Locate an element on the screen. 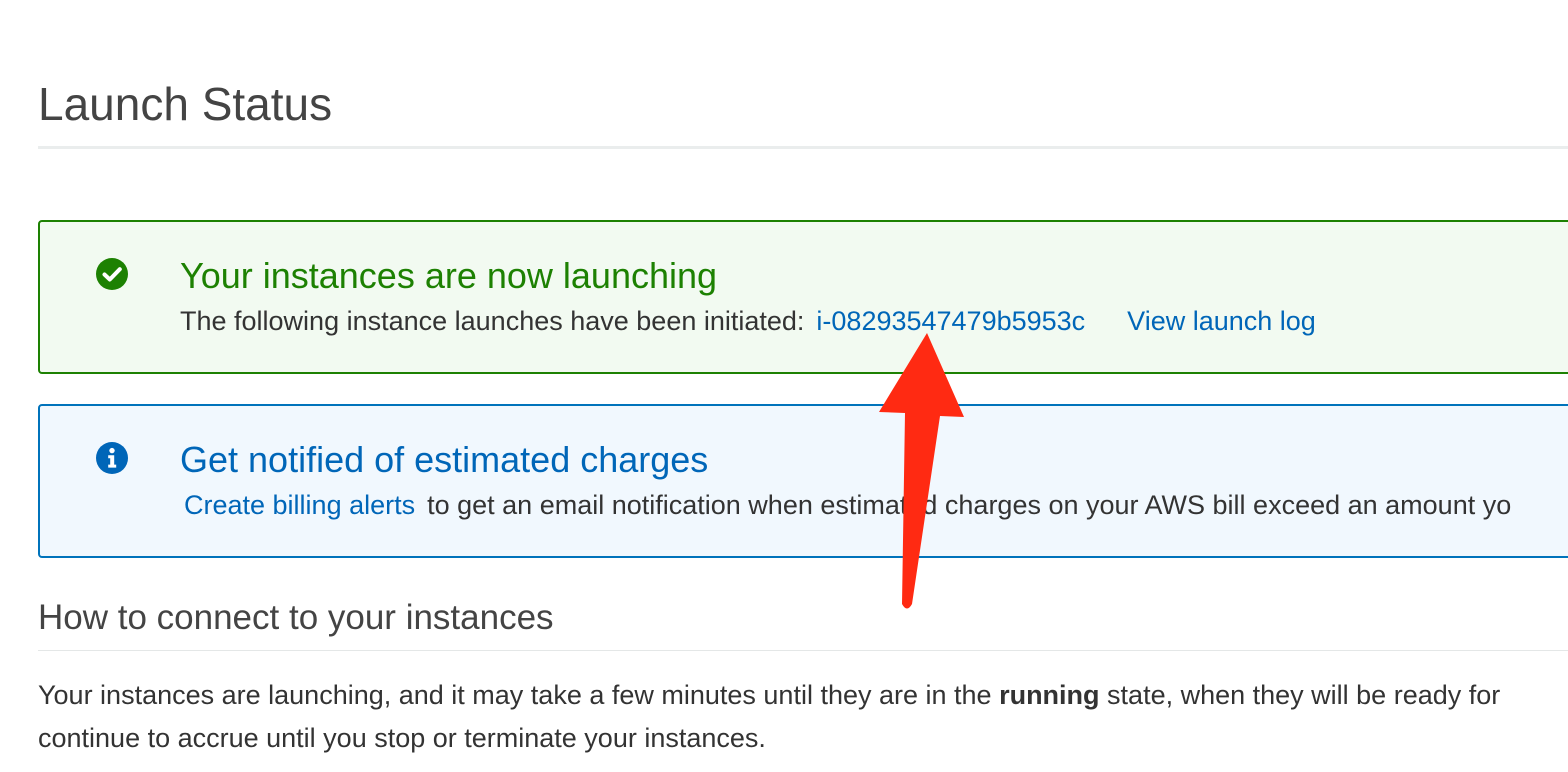 The image size is (1568, 772). create-billing-alerts-link: Create billing alerts is located at coordinates (299, 505).